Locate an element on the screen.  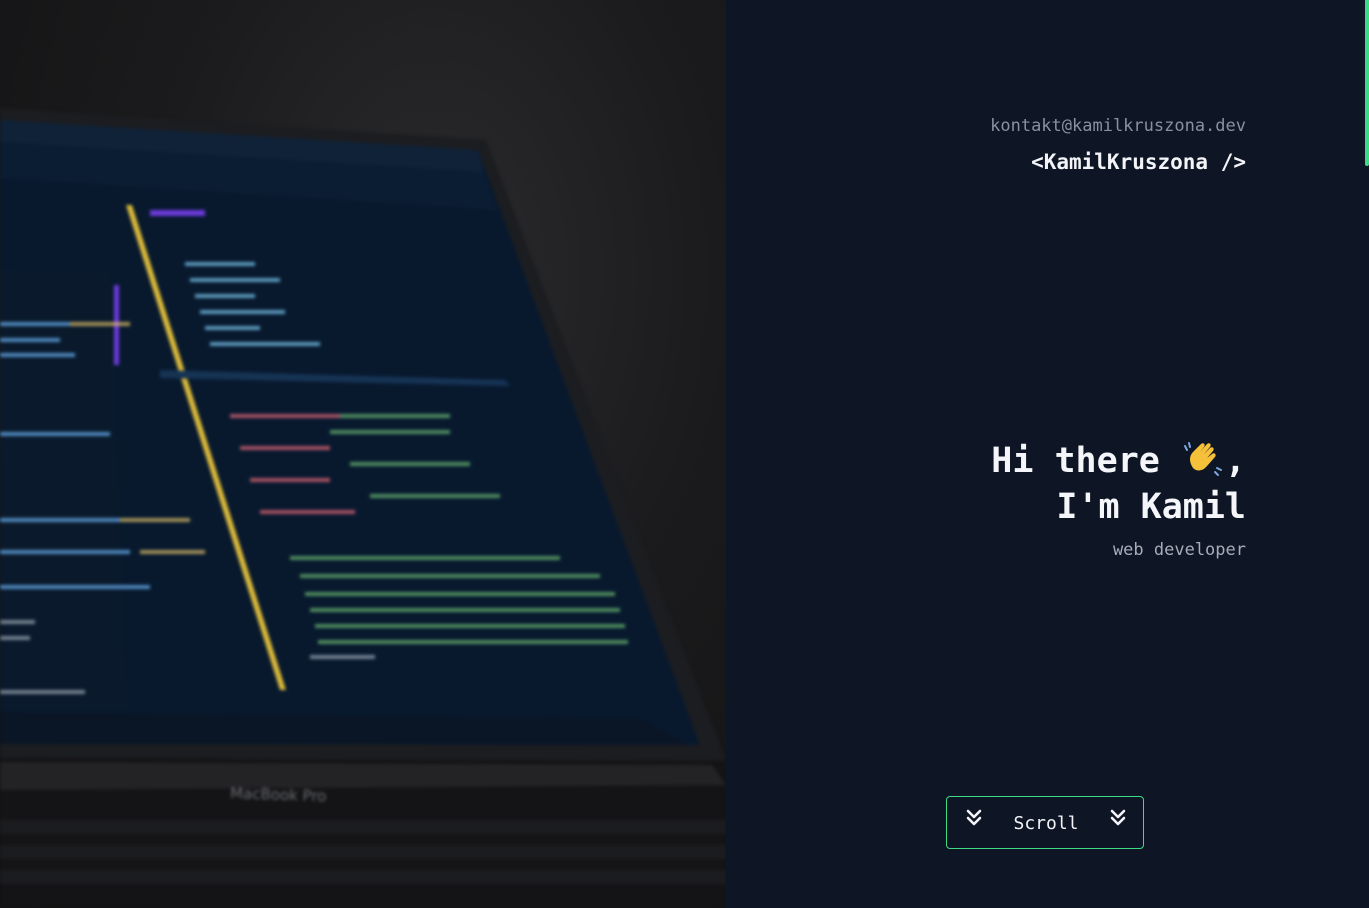
scroll-button-label: Scroll is located at coordinates (1046, 823).